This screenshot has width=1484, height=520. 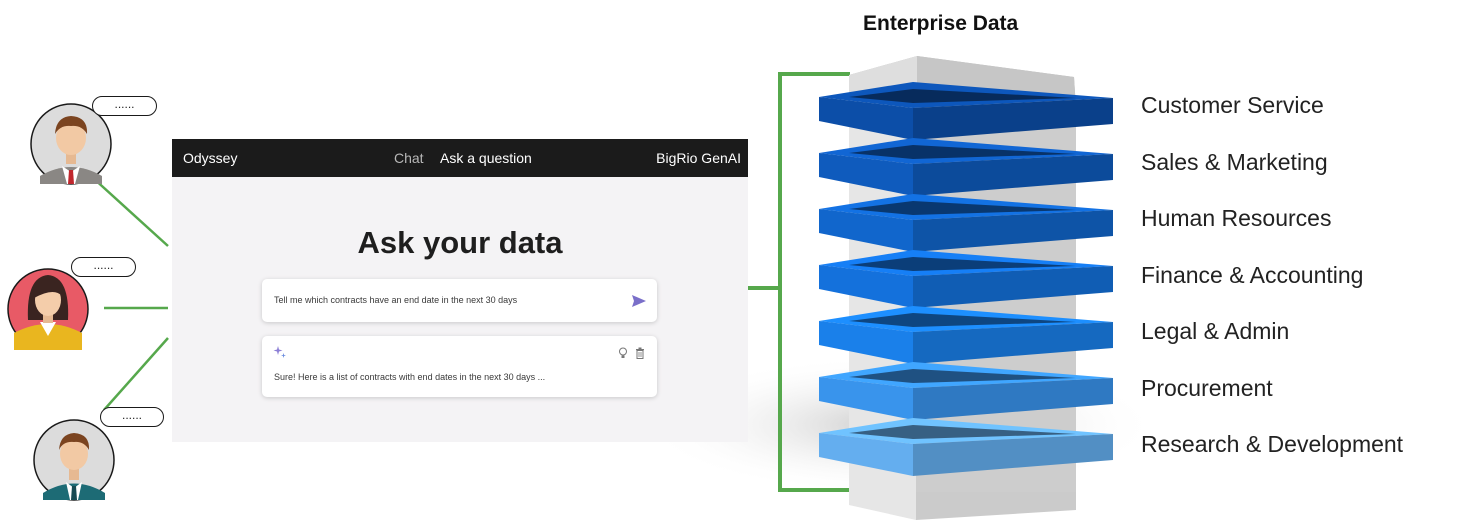 What do you see at coordinates (409, 158) in the screenshot?
I see `nav-chat: Chat` at bounding box center [409, 158].